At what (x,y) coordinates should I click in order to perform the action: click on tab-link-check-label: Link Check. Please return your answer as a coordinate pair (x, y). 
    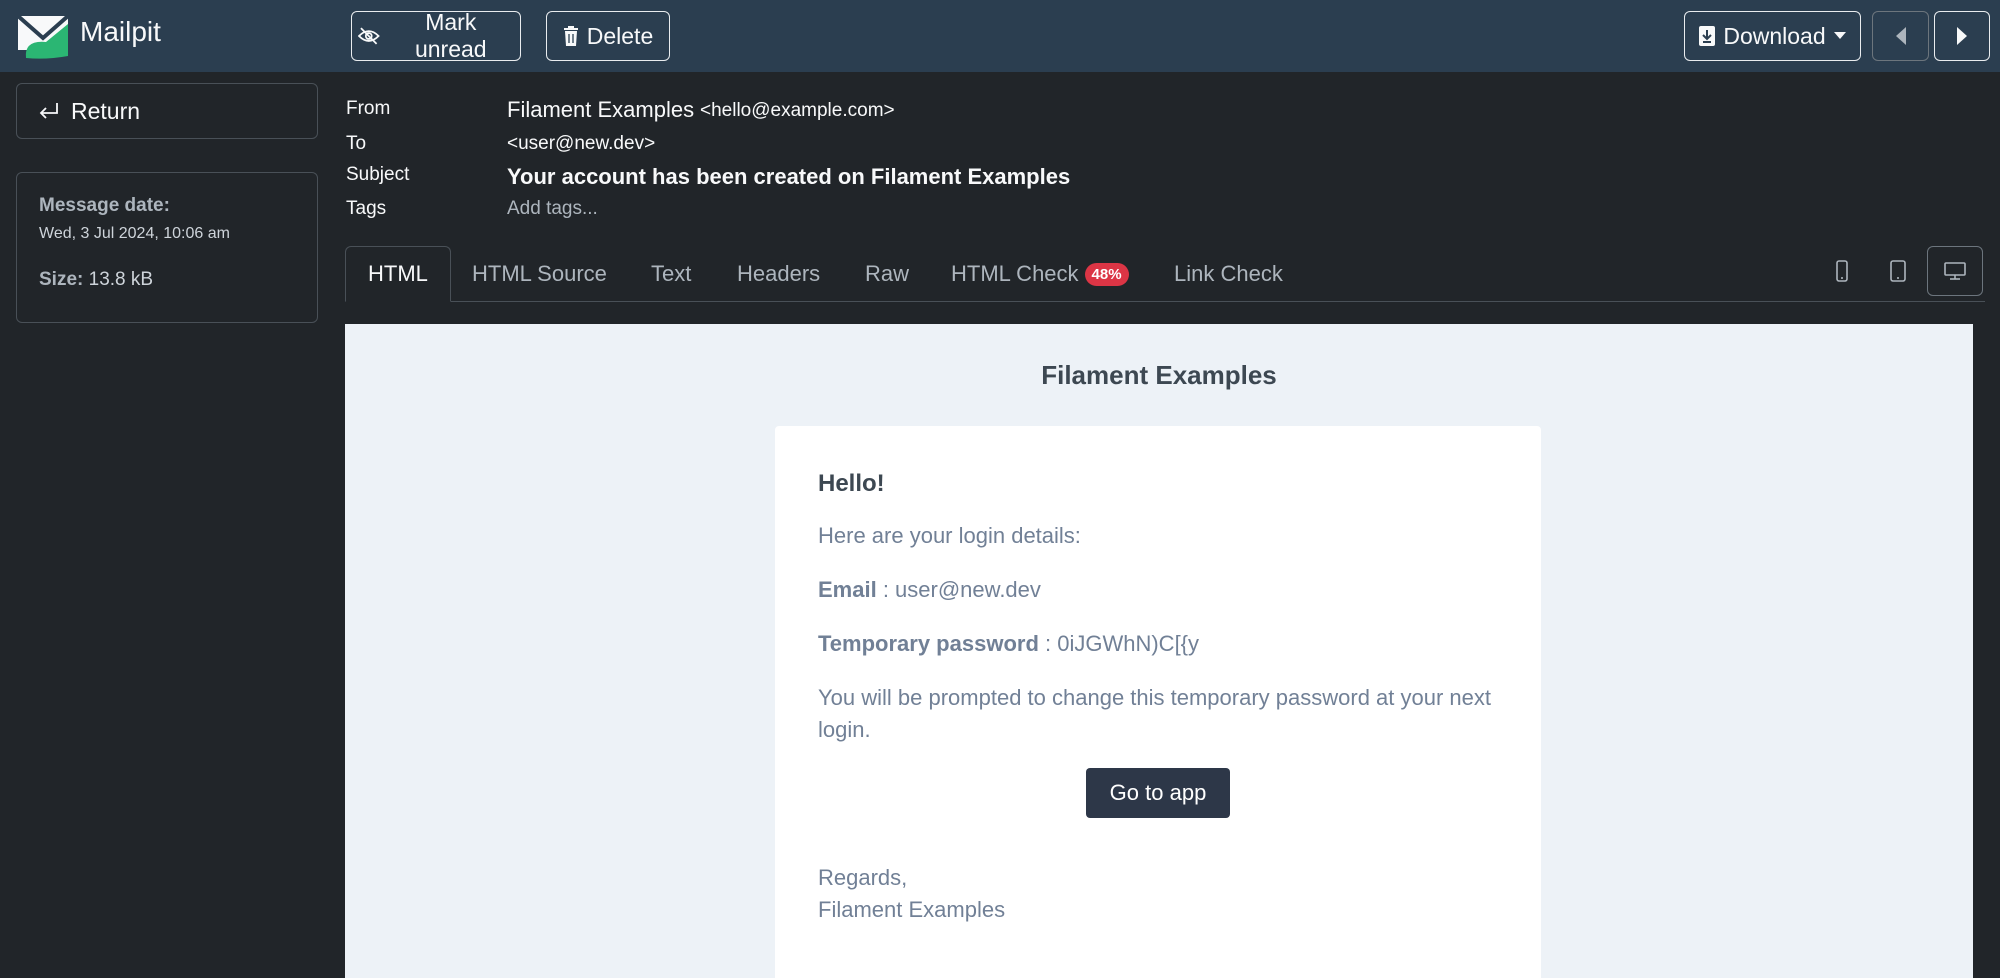
    Looking at the image, I should click on (1228, 273).